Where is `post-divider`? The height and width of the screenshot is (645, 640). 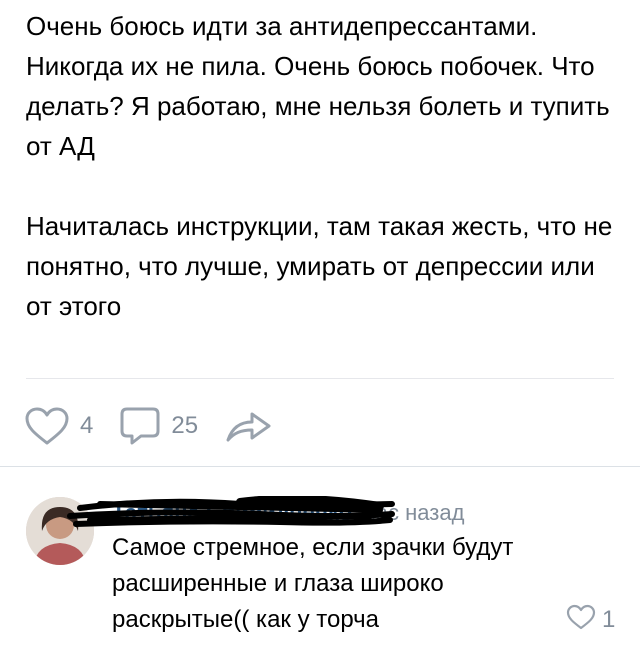 post-divider is located at coordinates (320, 378).